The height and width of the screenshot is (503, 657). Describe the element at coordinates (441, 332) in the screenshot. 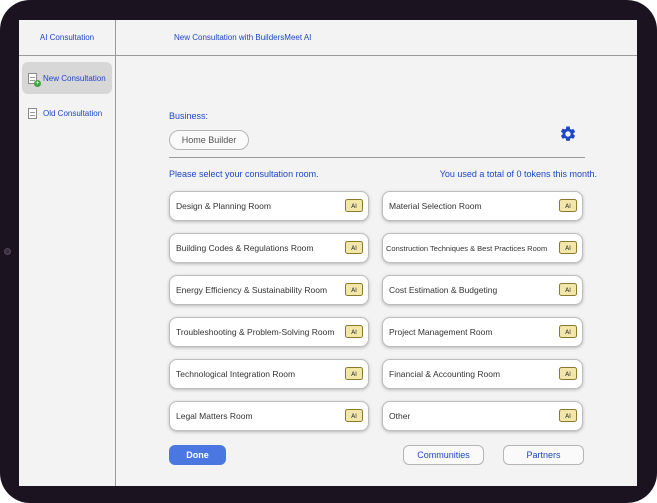

I see `room-label: Project Management Room` at that location.